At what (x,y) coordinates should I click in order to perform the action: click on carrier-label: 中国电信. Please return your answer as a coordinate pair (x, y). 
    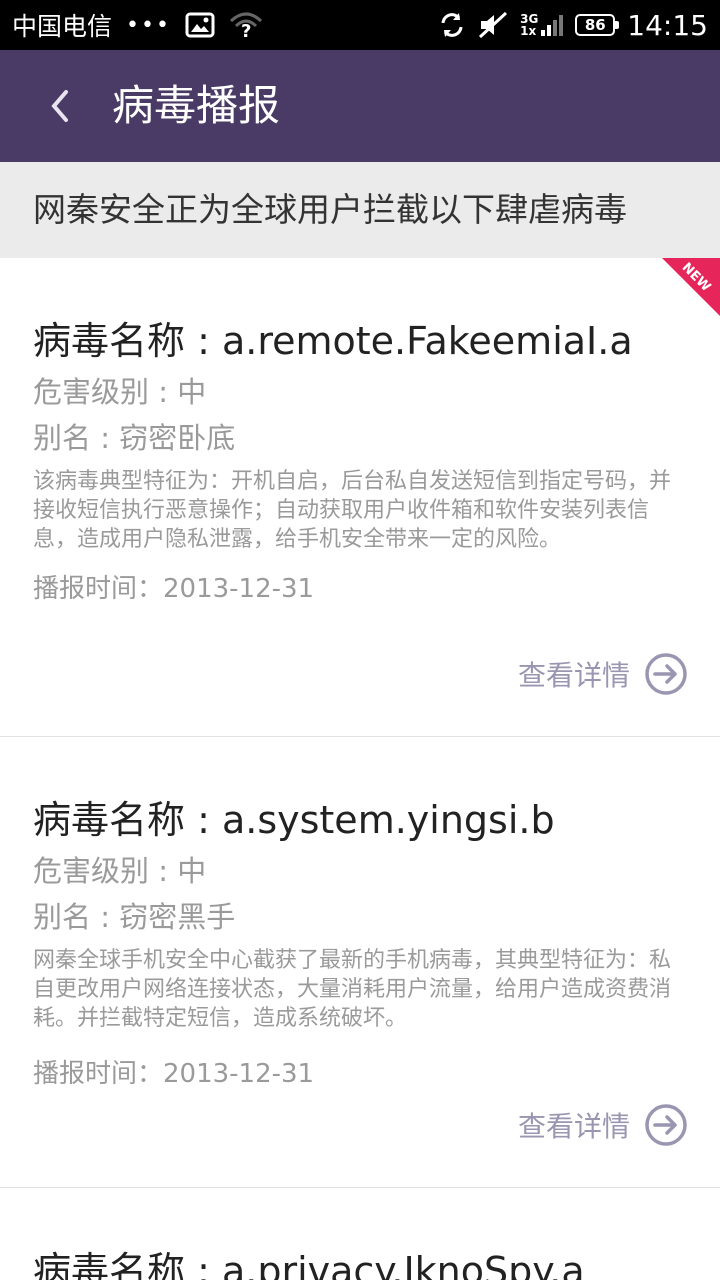
    Looking at the image, I should click on (62, 26).